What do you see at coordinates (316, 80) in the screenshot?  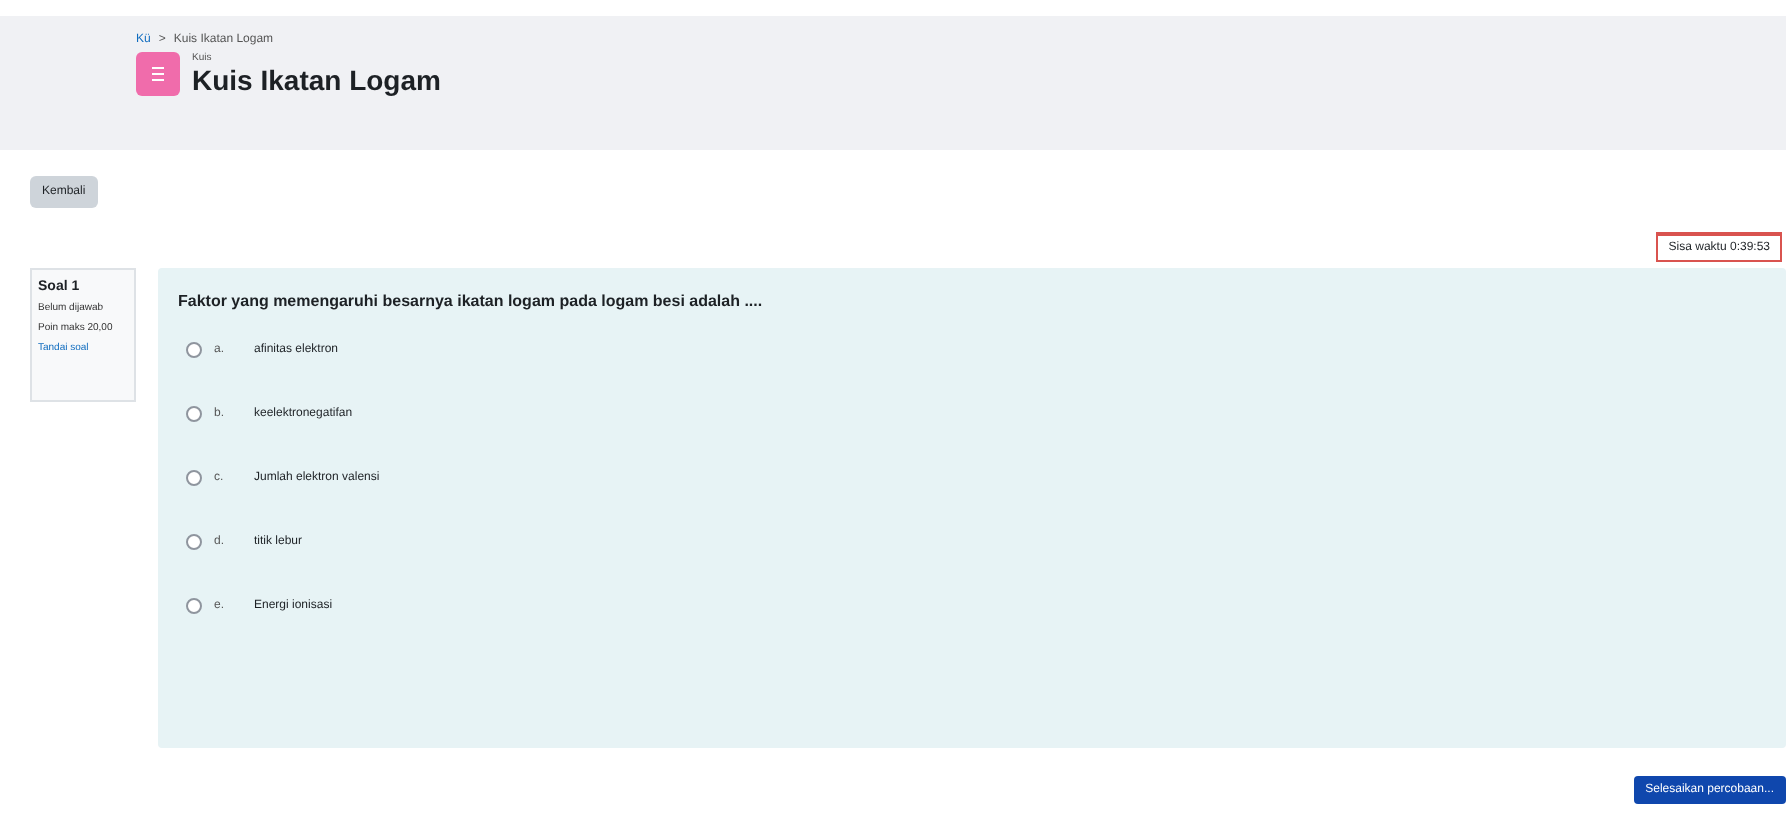 I see `page-title: Kuis Ikatan Logam` at bounding box center [316, 80].